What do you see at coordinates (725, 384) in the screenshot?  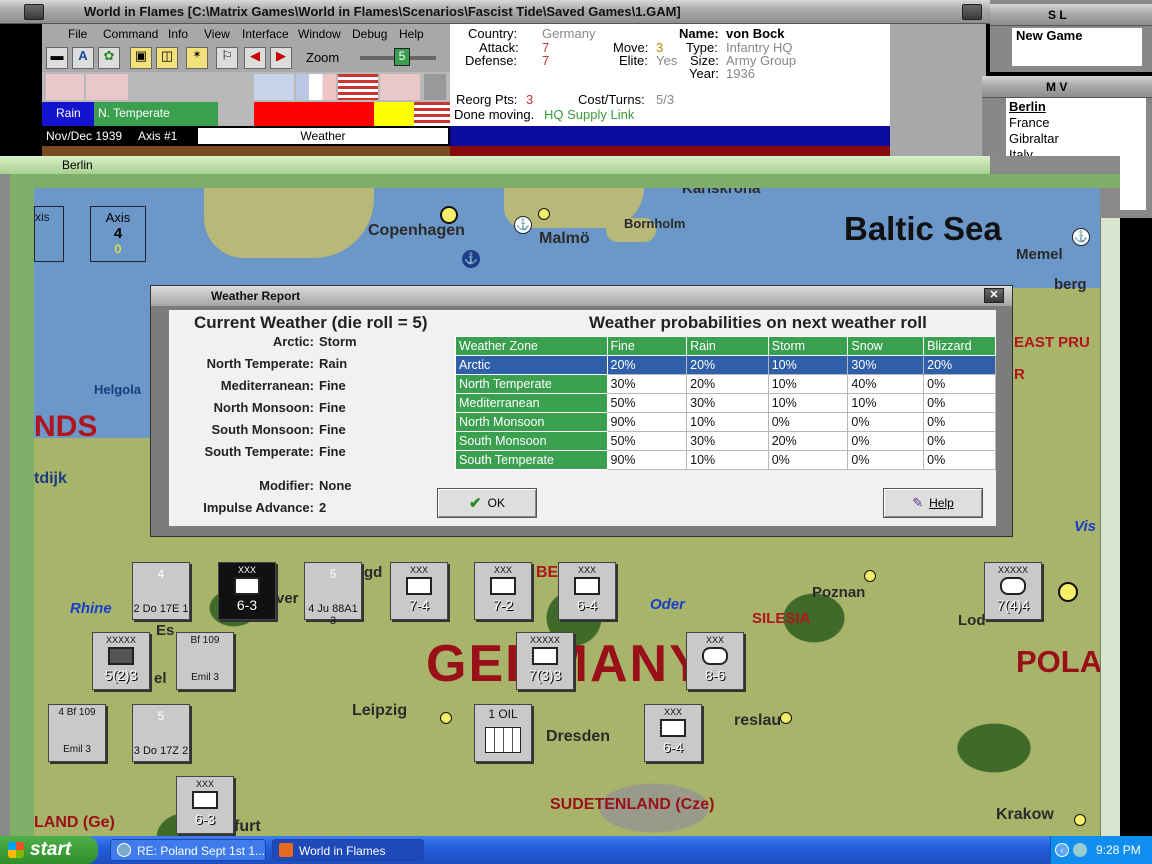 I see `table-row: North Temperate 30% 20% 10% 40% 0%` at bounding box center [725, 384].